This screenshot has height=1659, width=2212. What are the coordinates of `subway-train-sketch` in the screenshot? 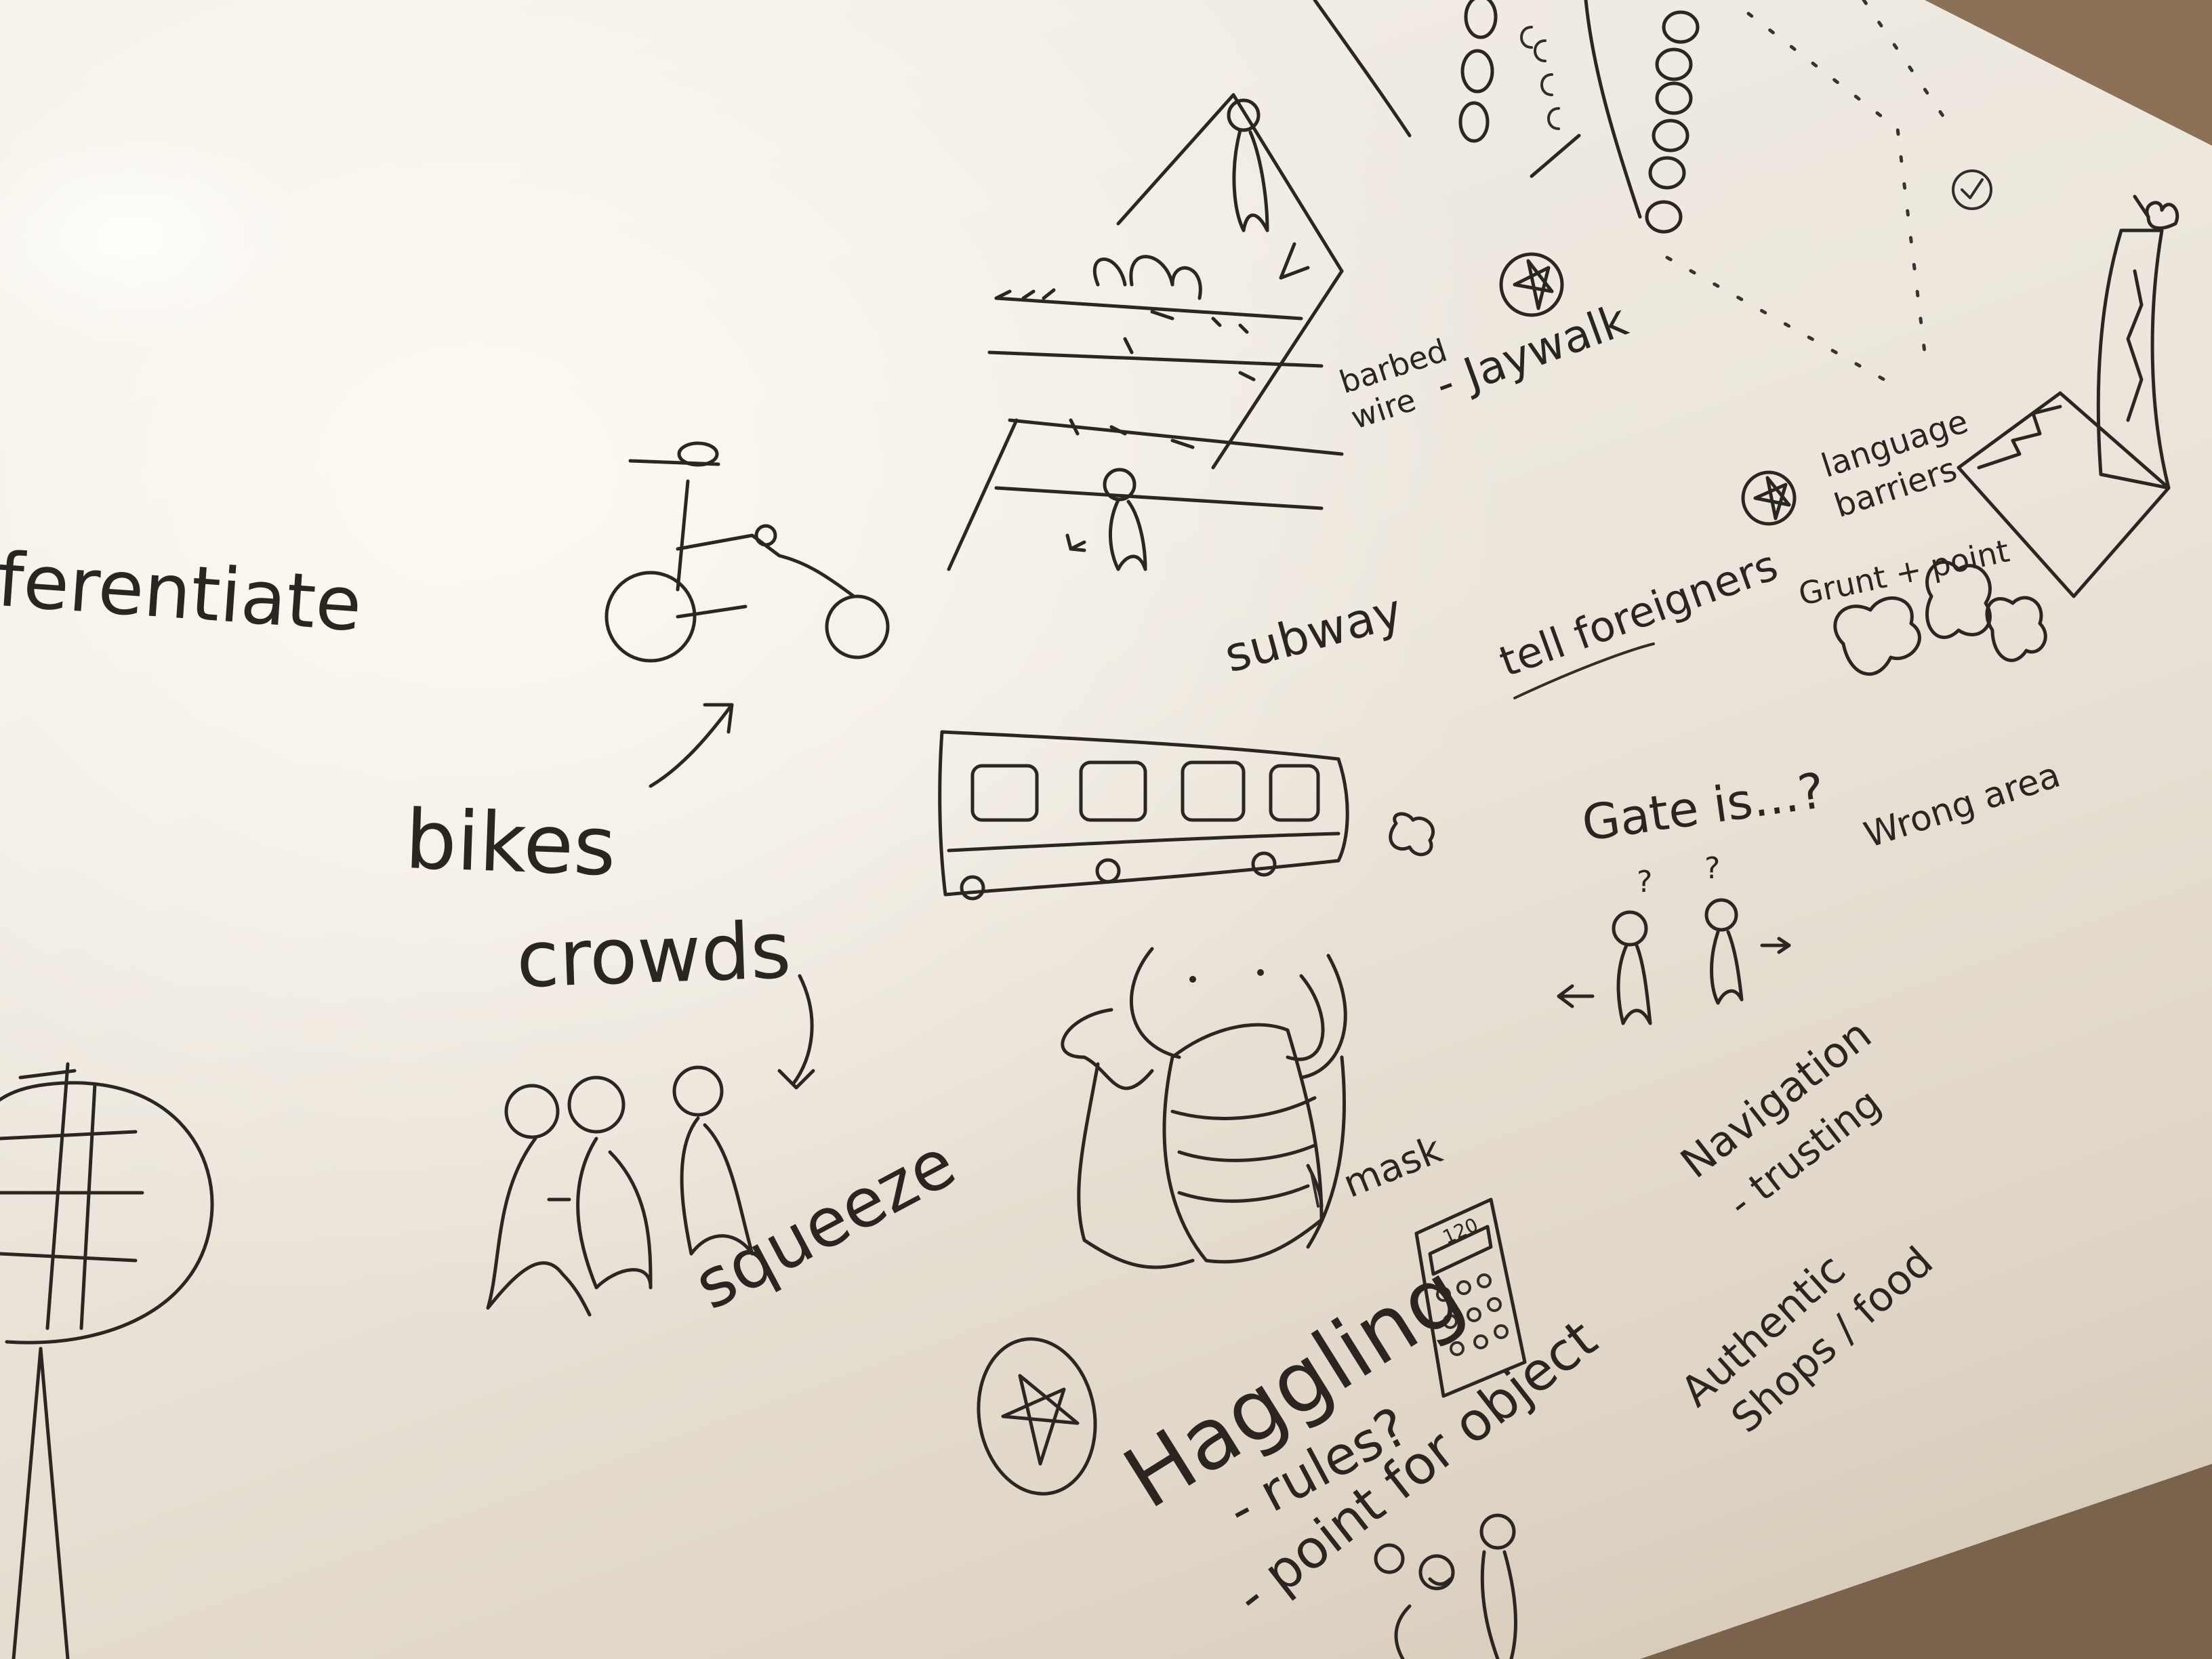 It's located at (1186, 816).